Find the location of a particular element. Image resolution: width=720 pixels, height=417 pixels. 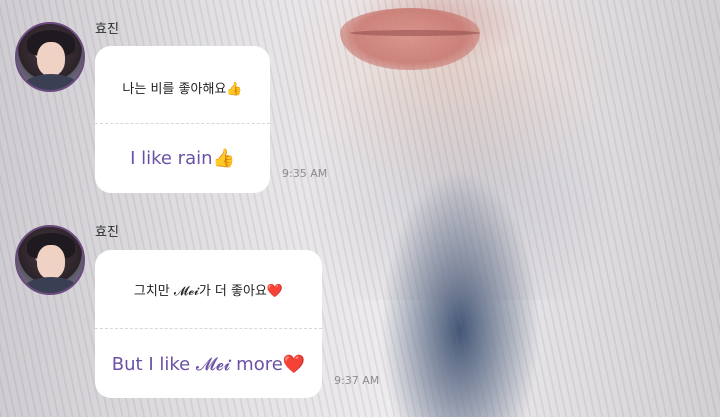

message-bubble: 그치만 𝓜𝓮𝓲가 더 좋아요❤️ But I like 𝓜𝓮𝓲 more❤️ is located at coordinates (208, 324).